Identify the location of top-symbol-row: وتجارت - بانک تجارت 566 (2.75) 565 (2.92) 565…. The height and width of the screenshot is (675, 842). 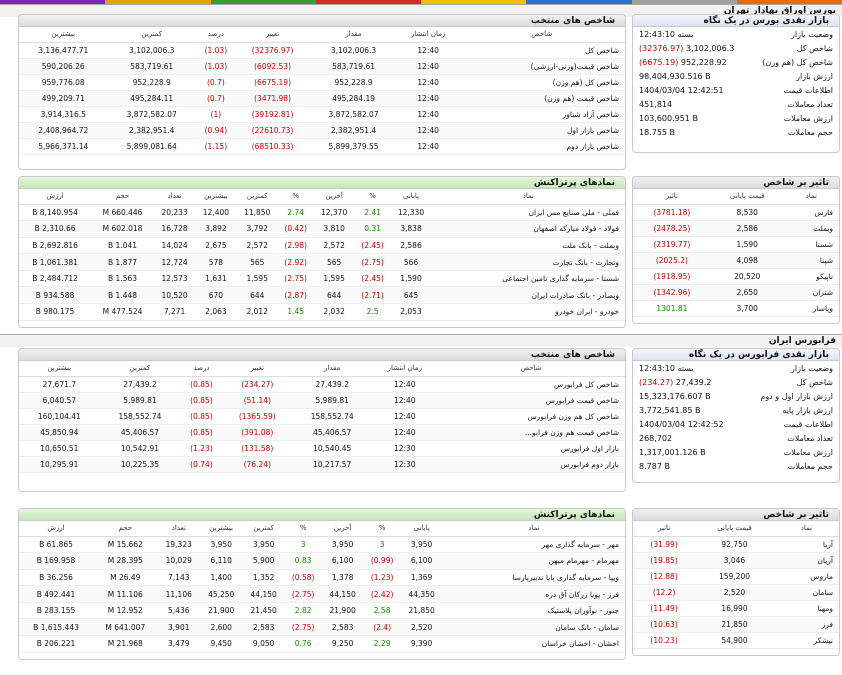
(322, 262).